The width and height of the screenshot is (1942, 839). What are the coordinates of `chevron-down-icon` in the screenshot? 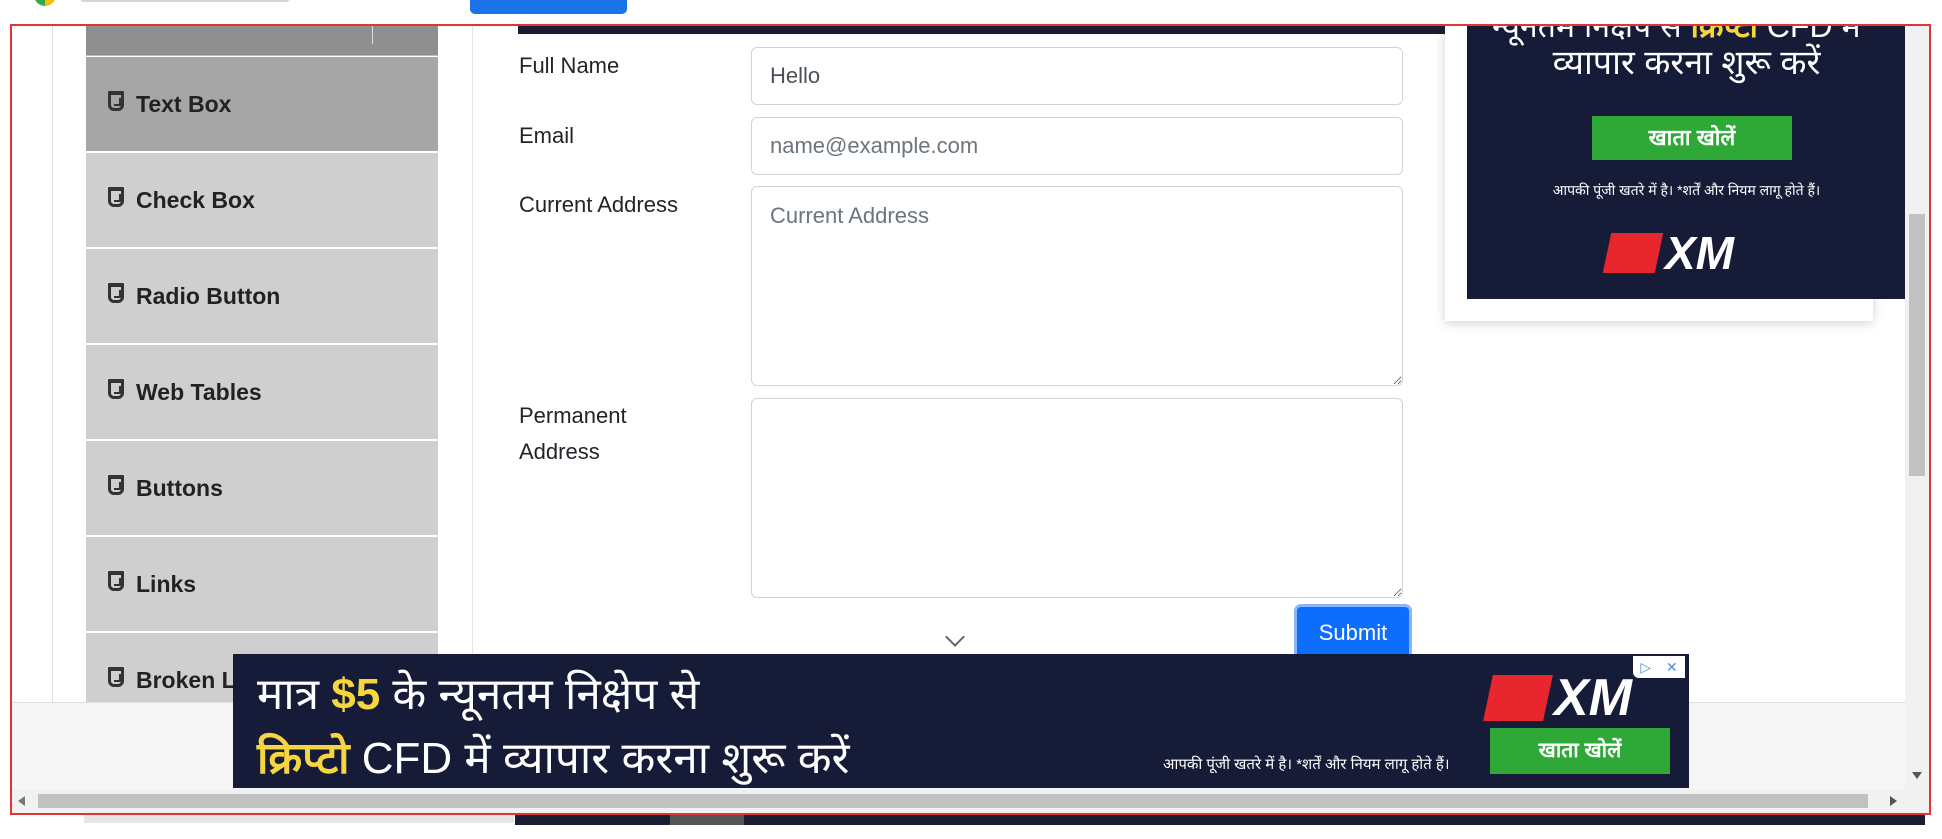 It's located at (955, 637).